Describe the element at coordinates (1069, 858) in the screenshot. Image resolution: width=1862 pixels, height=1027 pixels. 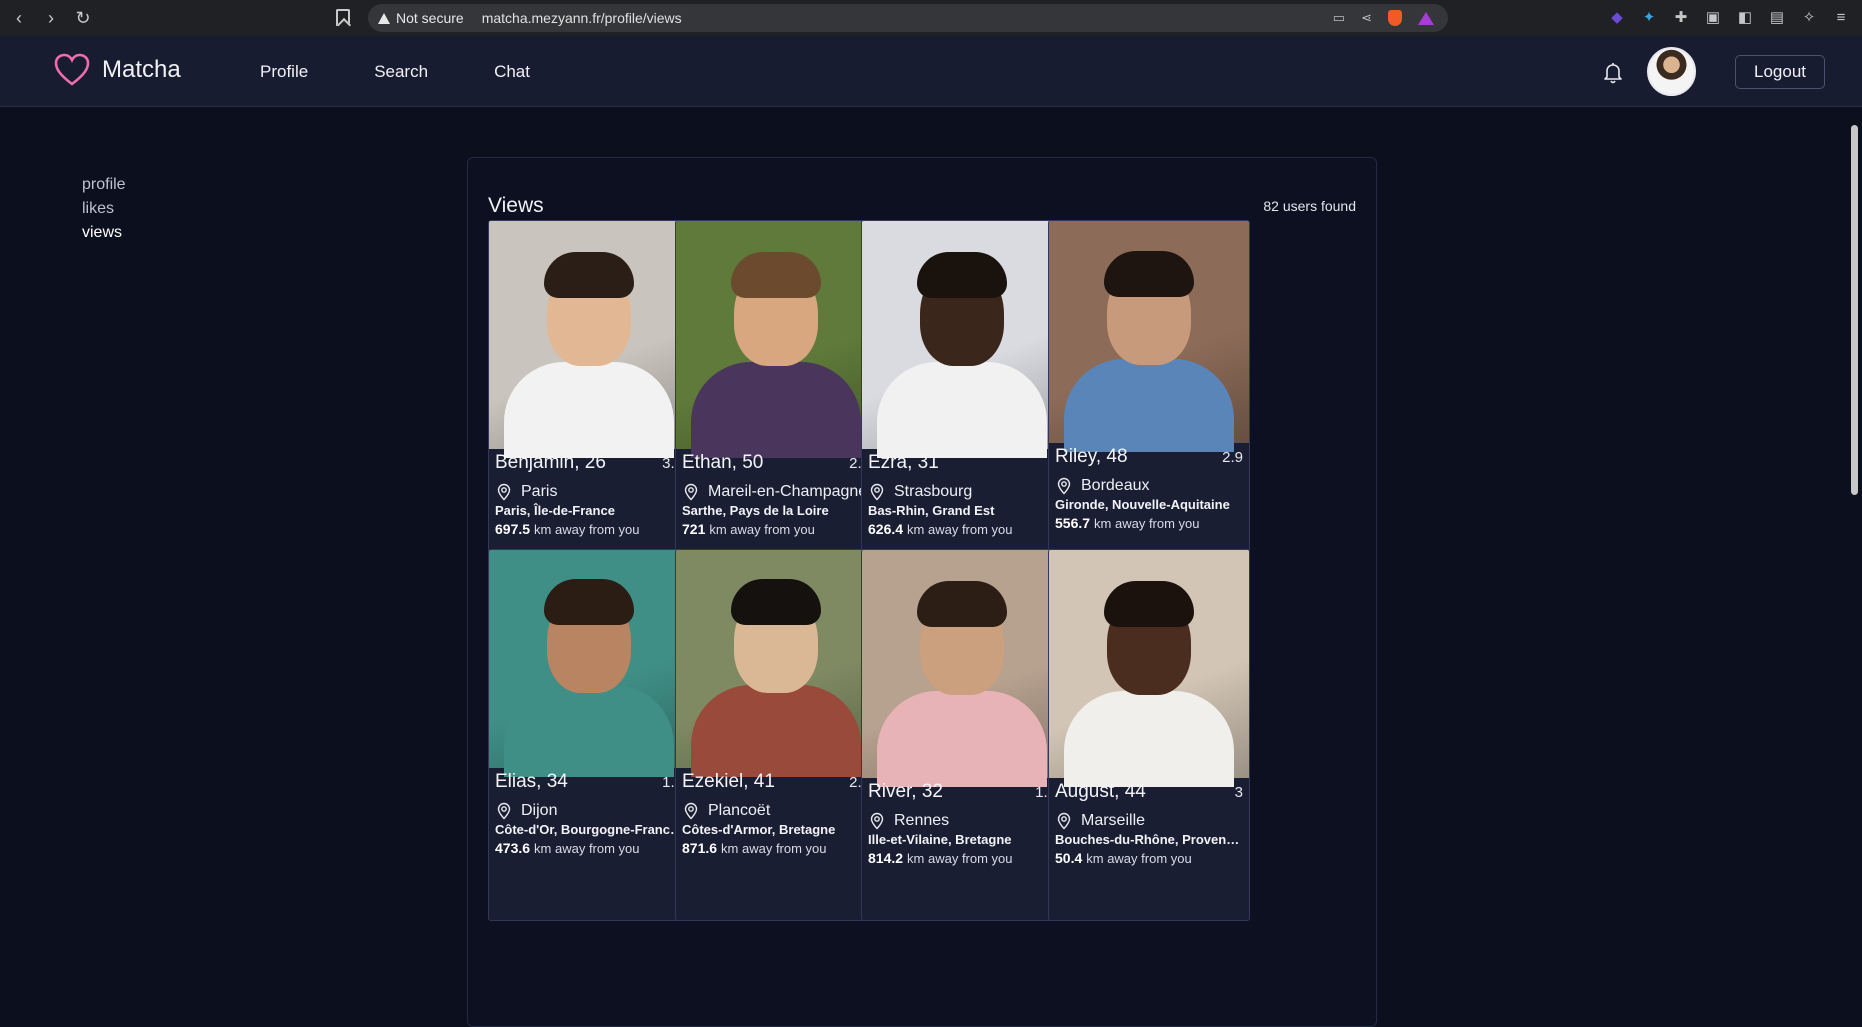
I see `distance-value: 50.4` at that location.